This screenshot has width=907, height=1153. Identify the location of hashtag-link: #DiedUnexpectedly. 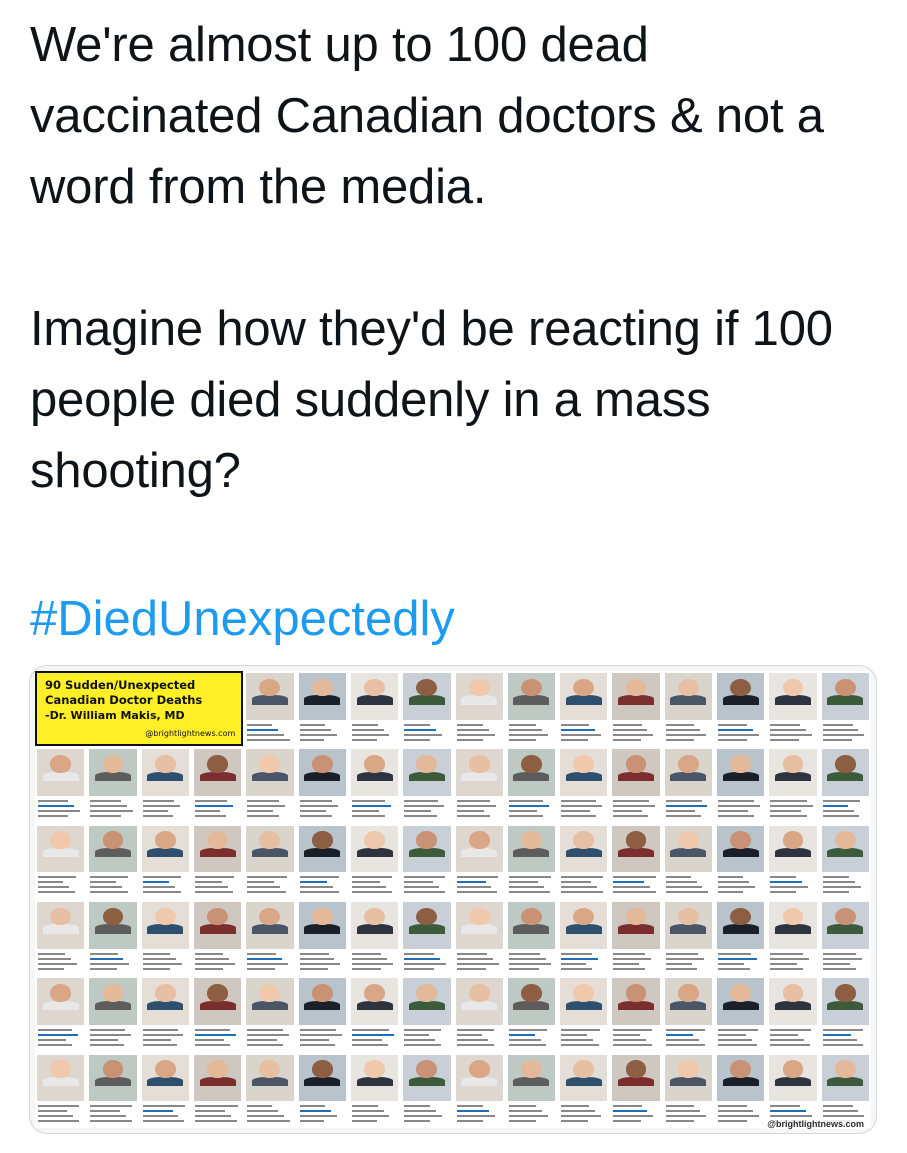
(242, 619).